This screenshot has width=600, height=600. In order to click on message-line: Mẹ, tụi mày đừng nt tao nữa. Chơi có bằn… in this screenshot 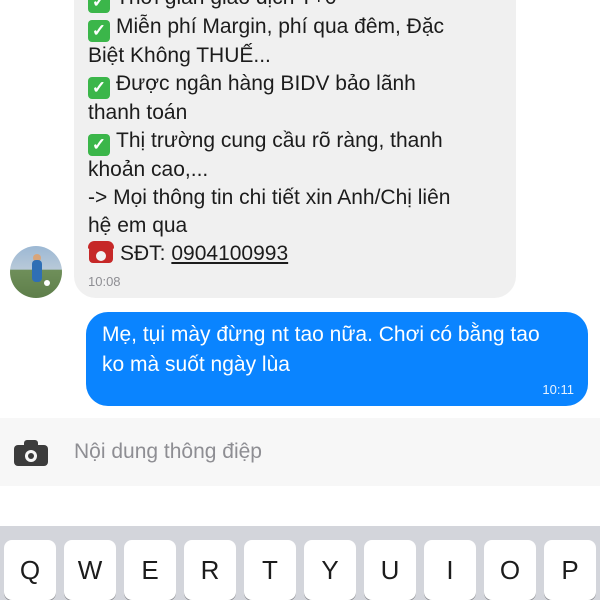, I will do `click(321, 334)`.